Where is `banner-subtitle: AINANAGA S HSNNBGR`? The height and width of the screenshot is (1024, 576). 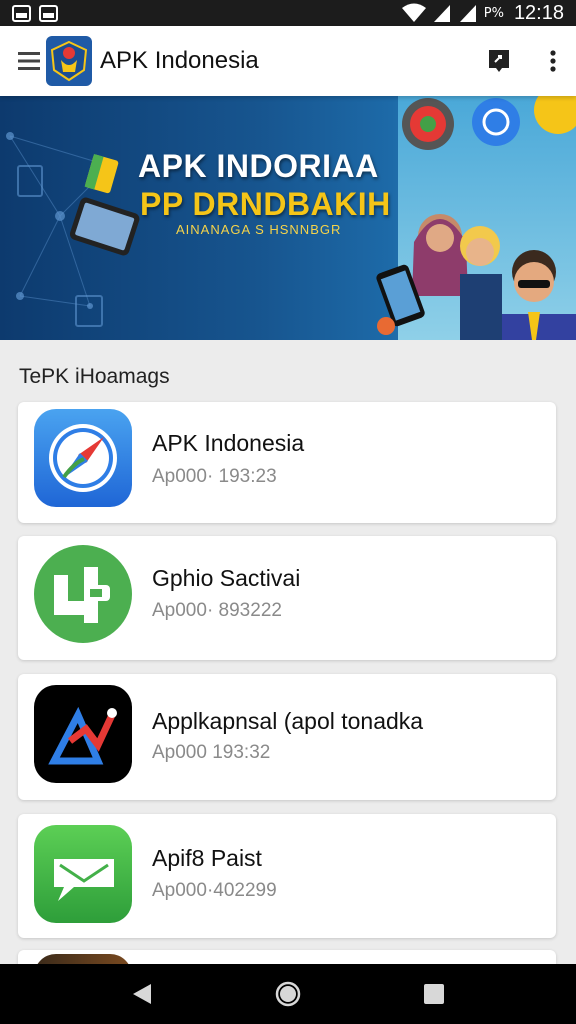 banner-subtitle: AINANAGA S HSNNBGR is located at coordinates (259, 229).